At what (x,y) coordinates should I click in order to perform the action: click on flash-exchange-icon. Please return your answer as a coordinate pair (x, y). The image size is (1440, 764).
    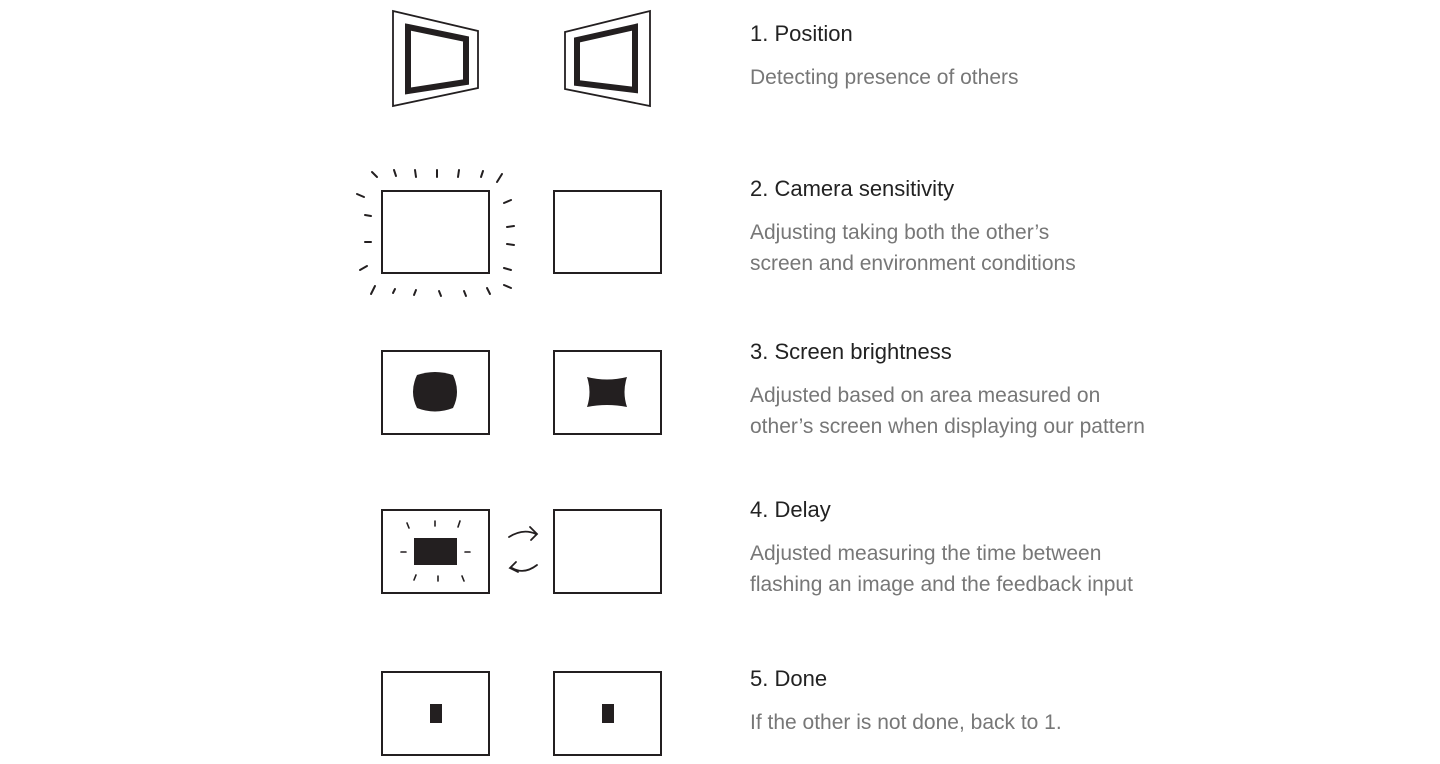
    Looking at the image, I should click on (521, 551).